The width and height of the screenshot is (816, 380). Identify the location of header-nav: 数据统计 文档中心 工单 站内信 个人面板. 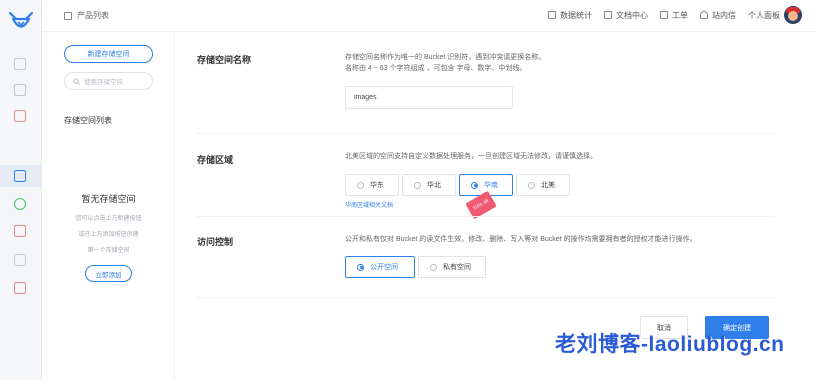
(675, 15).